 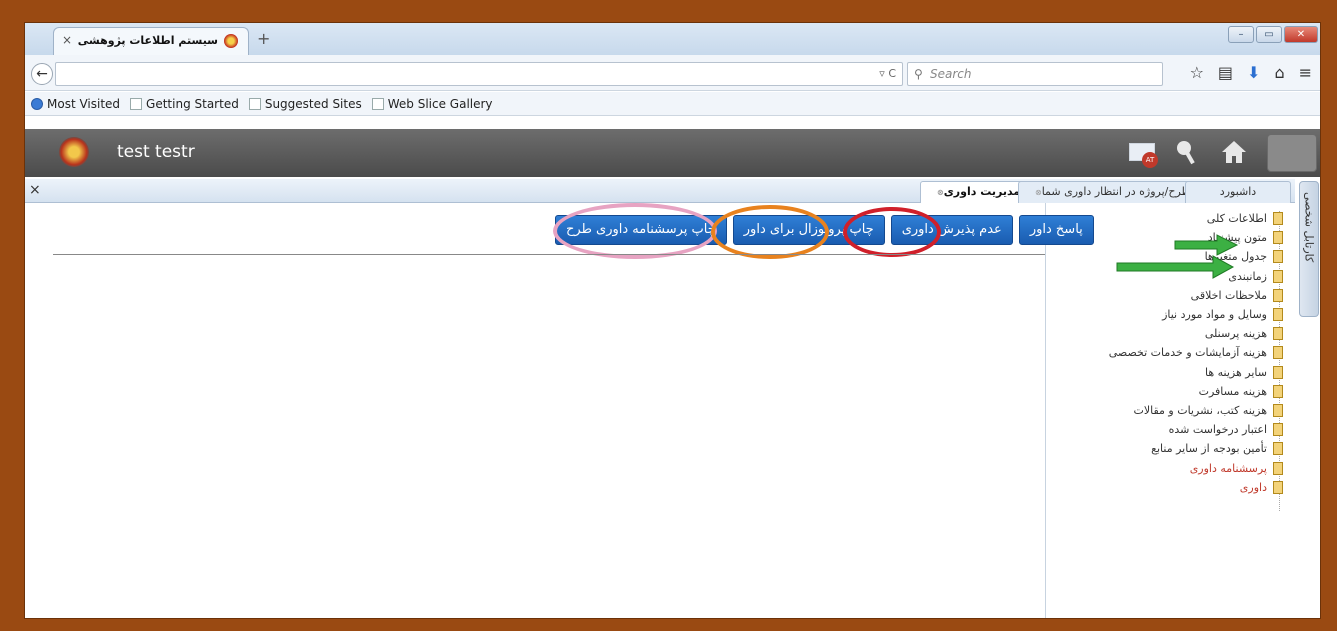 I want to click on tree-item-review: داوری, so click(x=1196, y=487).